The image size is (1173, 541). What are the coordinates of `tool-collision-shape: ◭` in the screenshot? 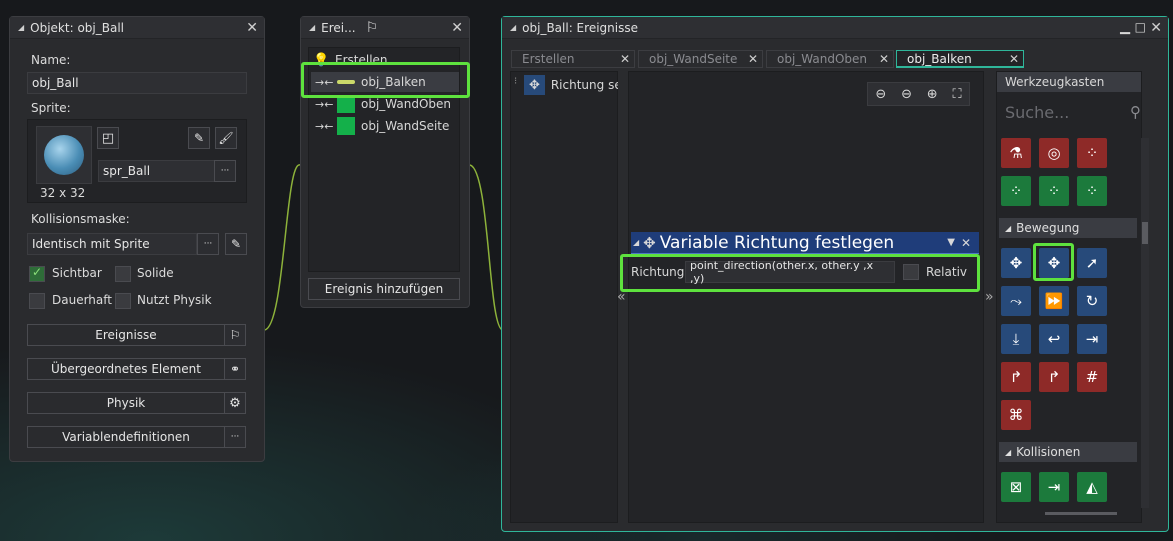 It's located at (1092, 487).